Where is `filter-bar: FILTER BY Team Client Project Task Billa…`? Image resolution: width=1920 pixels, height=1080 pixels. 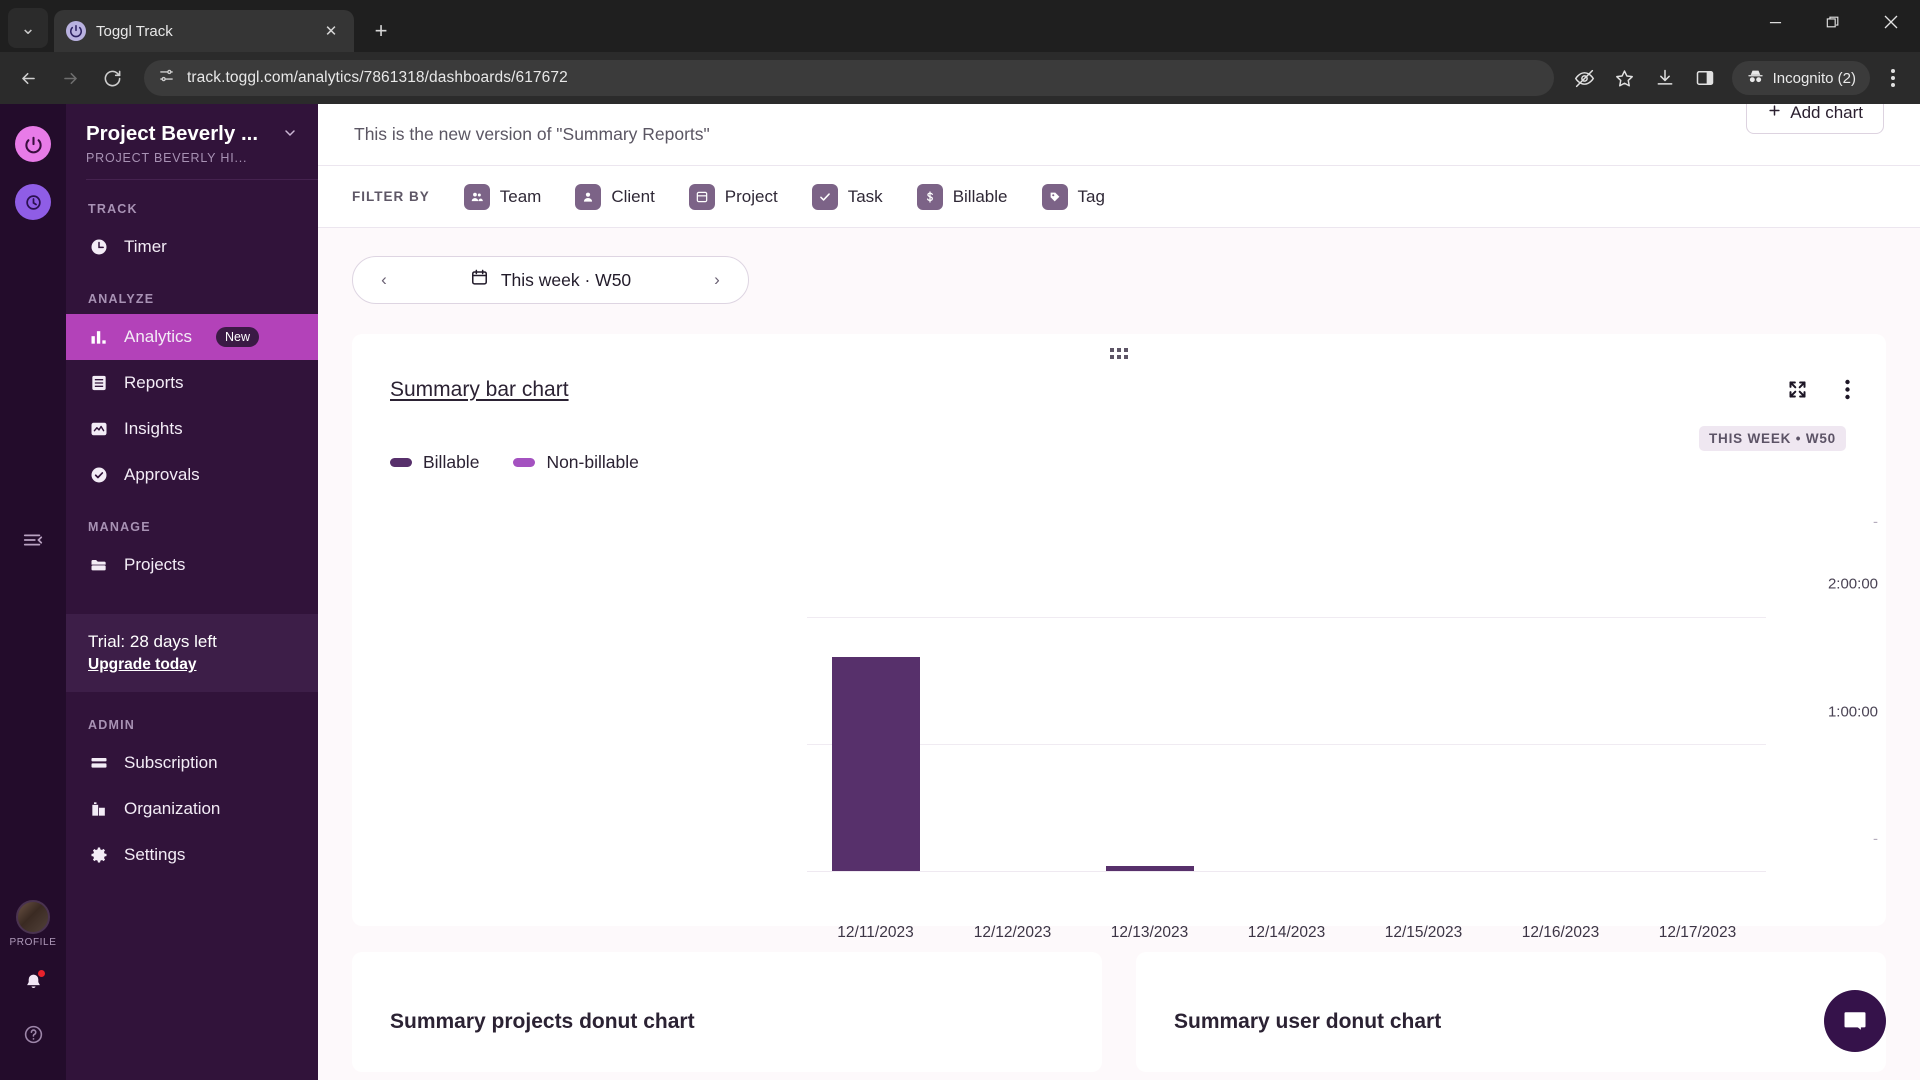 filter-bar: FILTER BY Team Client Project Task Billa… is located at coordinates (1119, 197).